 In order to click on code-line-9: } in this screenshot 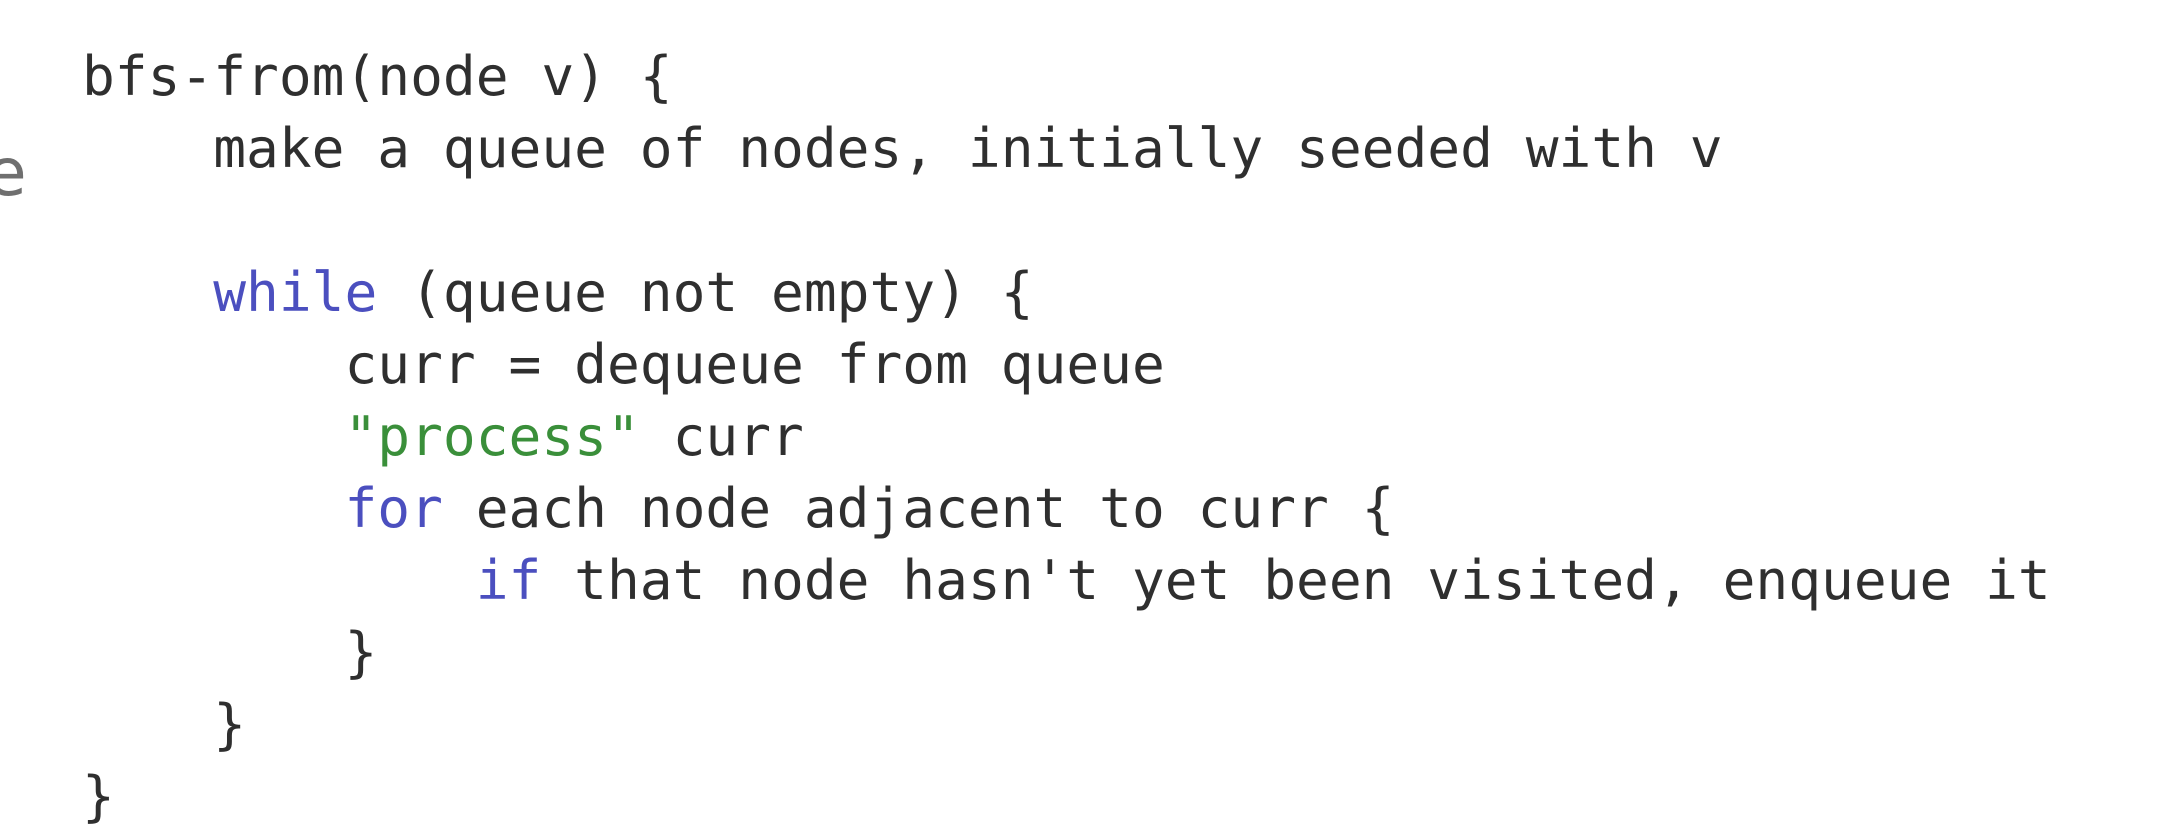, I will do `click(1066, 652)`.